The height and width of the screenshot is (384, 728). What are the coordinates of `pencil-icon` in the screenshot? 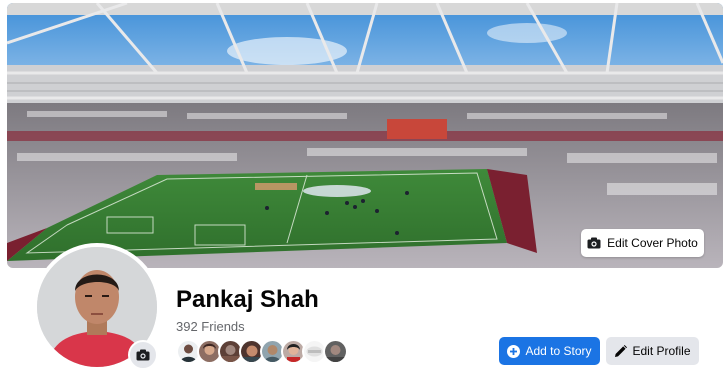 It's located at (621, 350).